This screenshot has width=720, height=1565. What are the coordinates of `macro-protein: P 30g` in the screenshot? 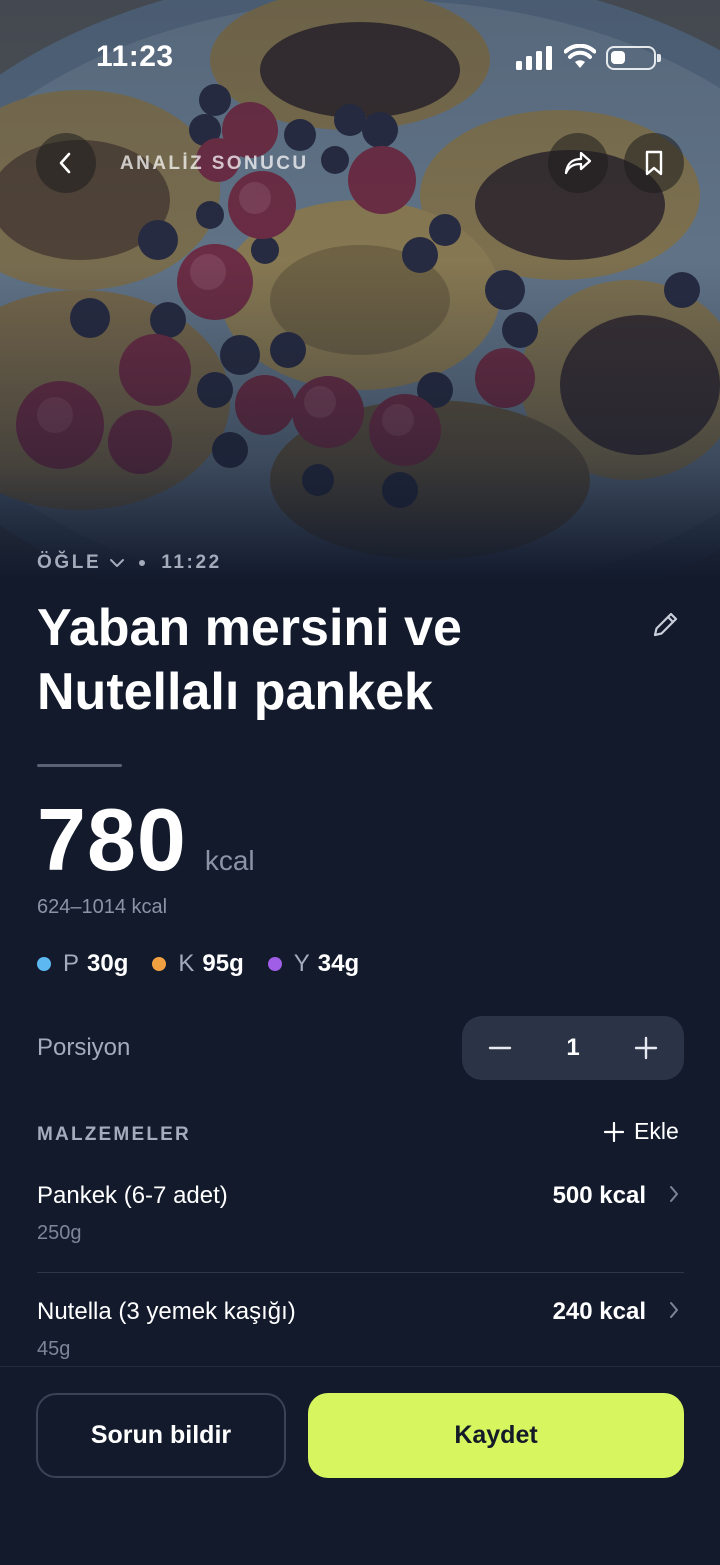 It's located at (82, 964).